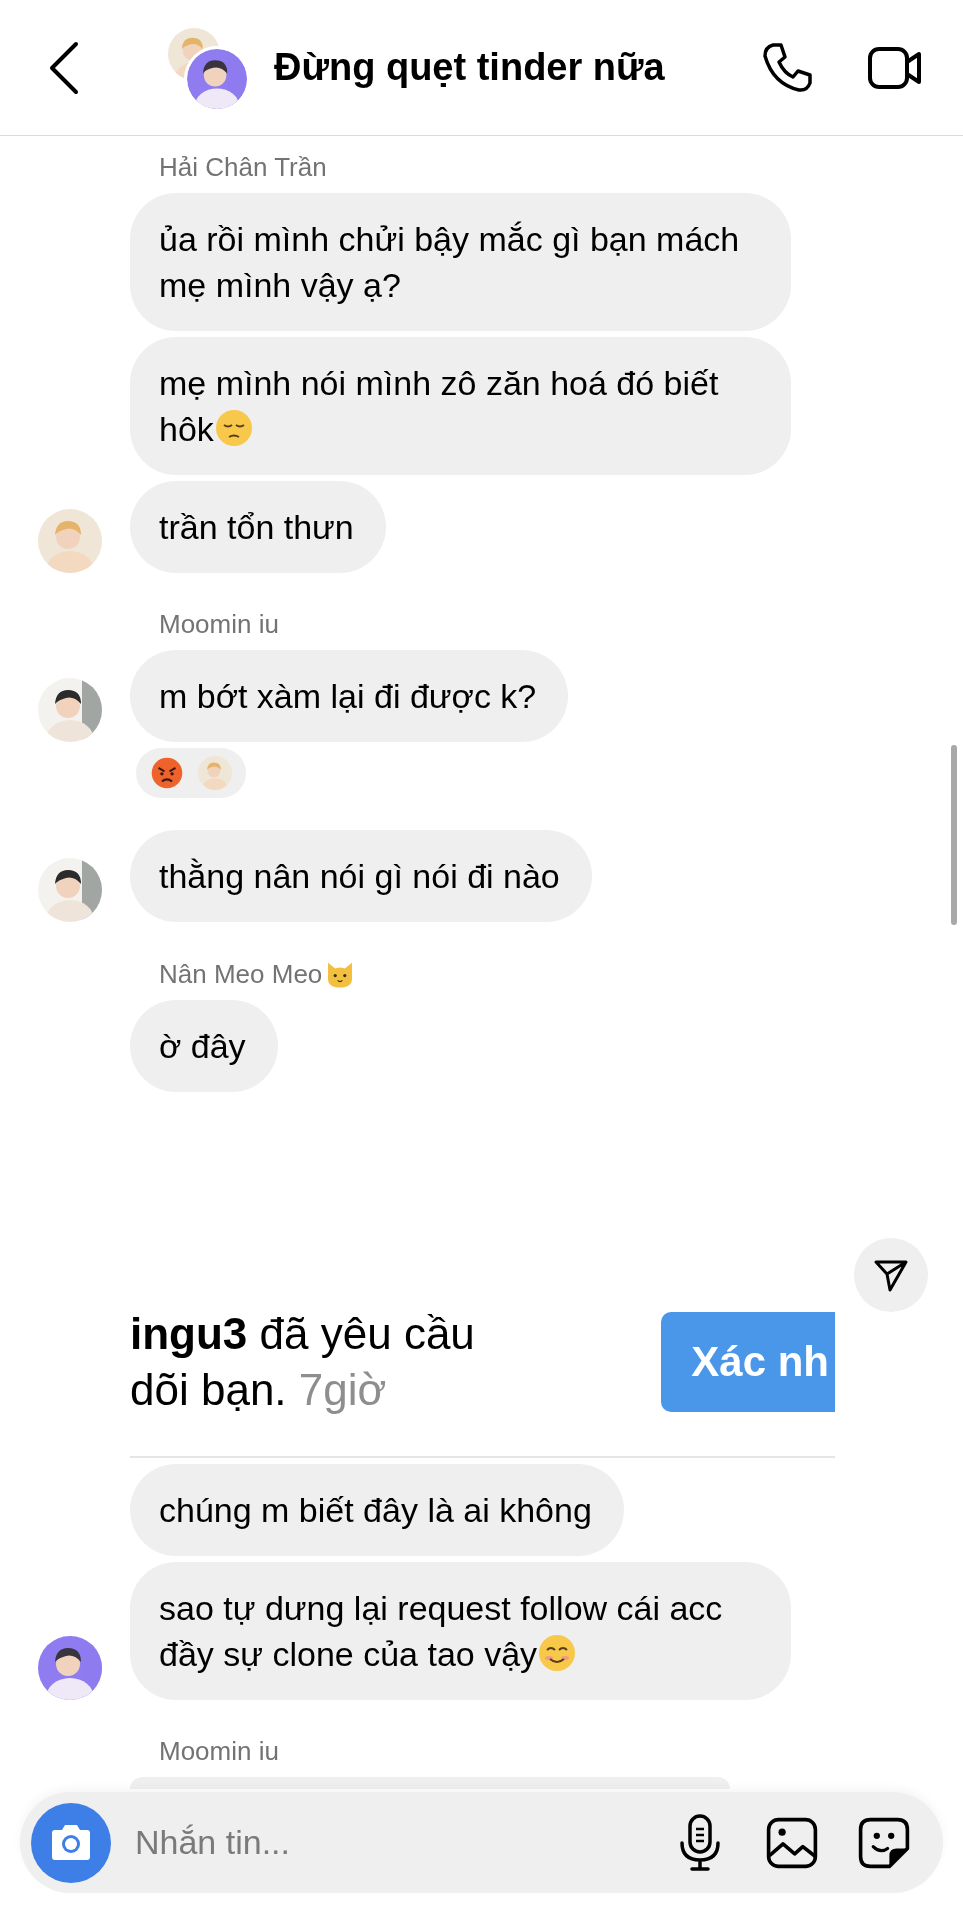 This screenshot has height=1920, width=963. I want to click on message-bubble: chúng m biết đây là ai không, so click(377, 1510).